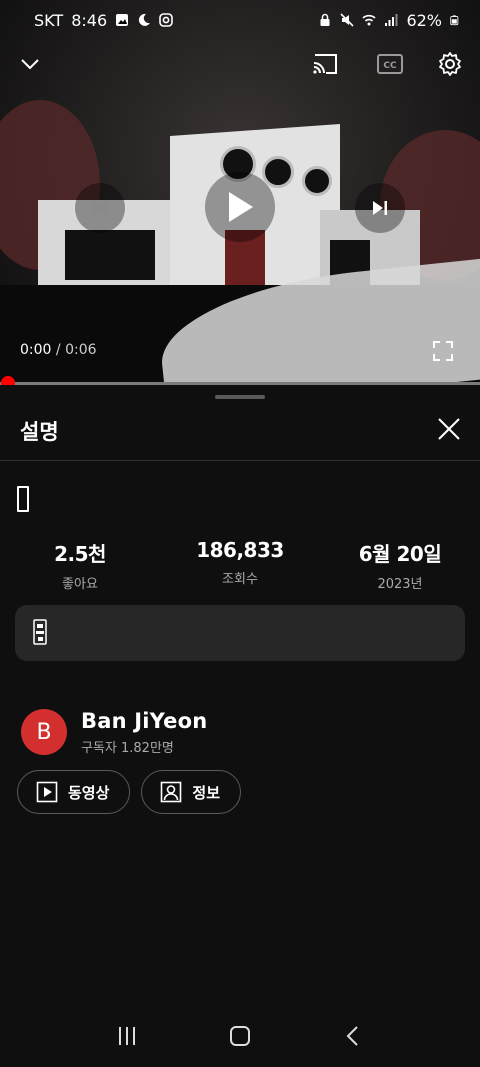  I want to click on videos-button-label: 동영상, so click(89, 792).